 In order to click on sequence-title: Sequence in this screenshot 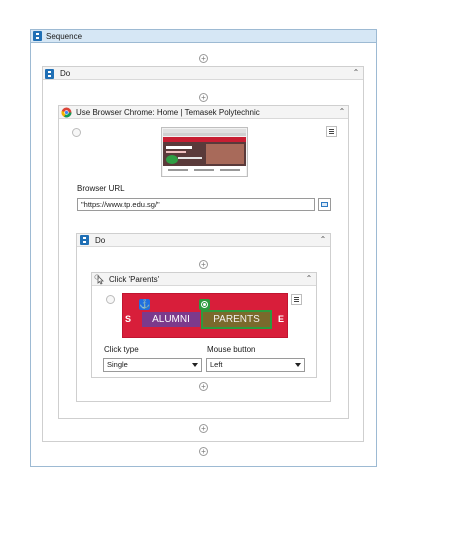, I will do `click(64, 36)`.